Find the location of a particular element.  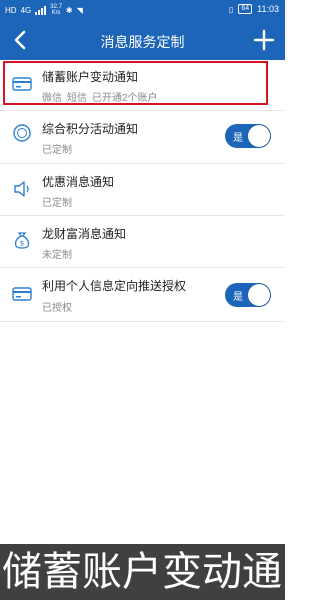

item-title: 优惠消息通知 is located at coordinates (78, 182).